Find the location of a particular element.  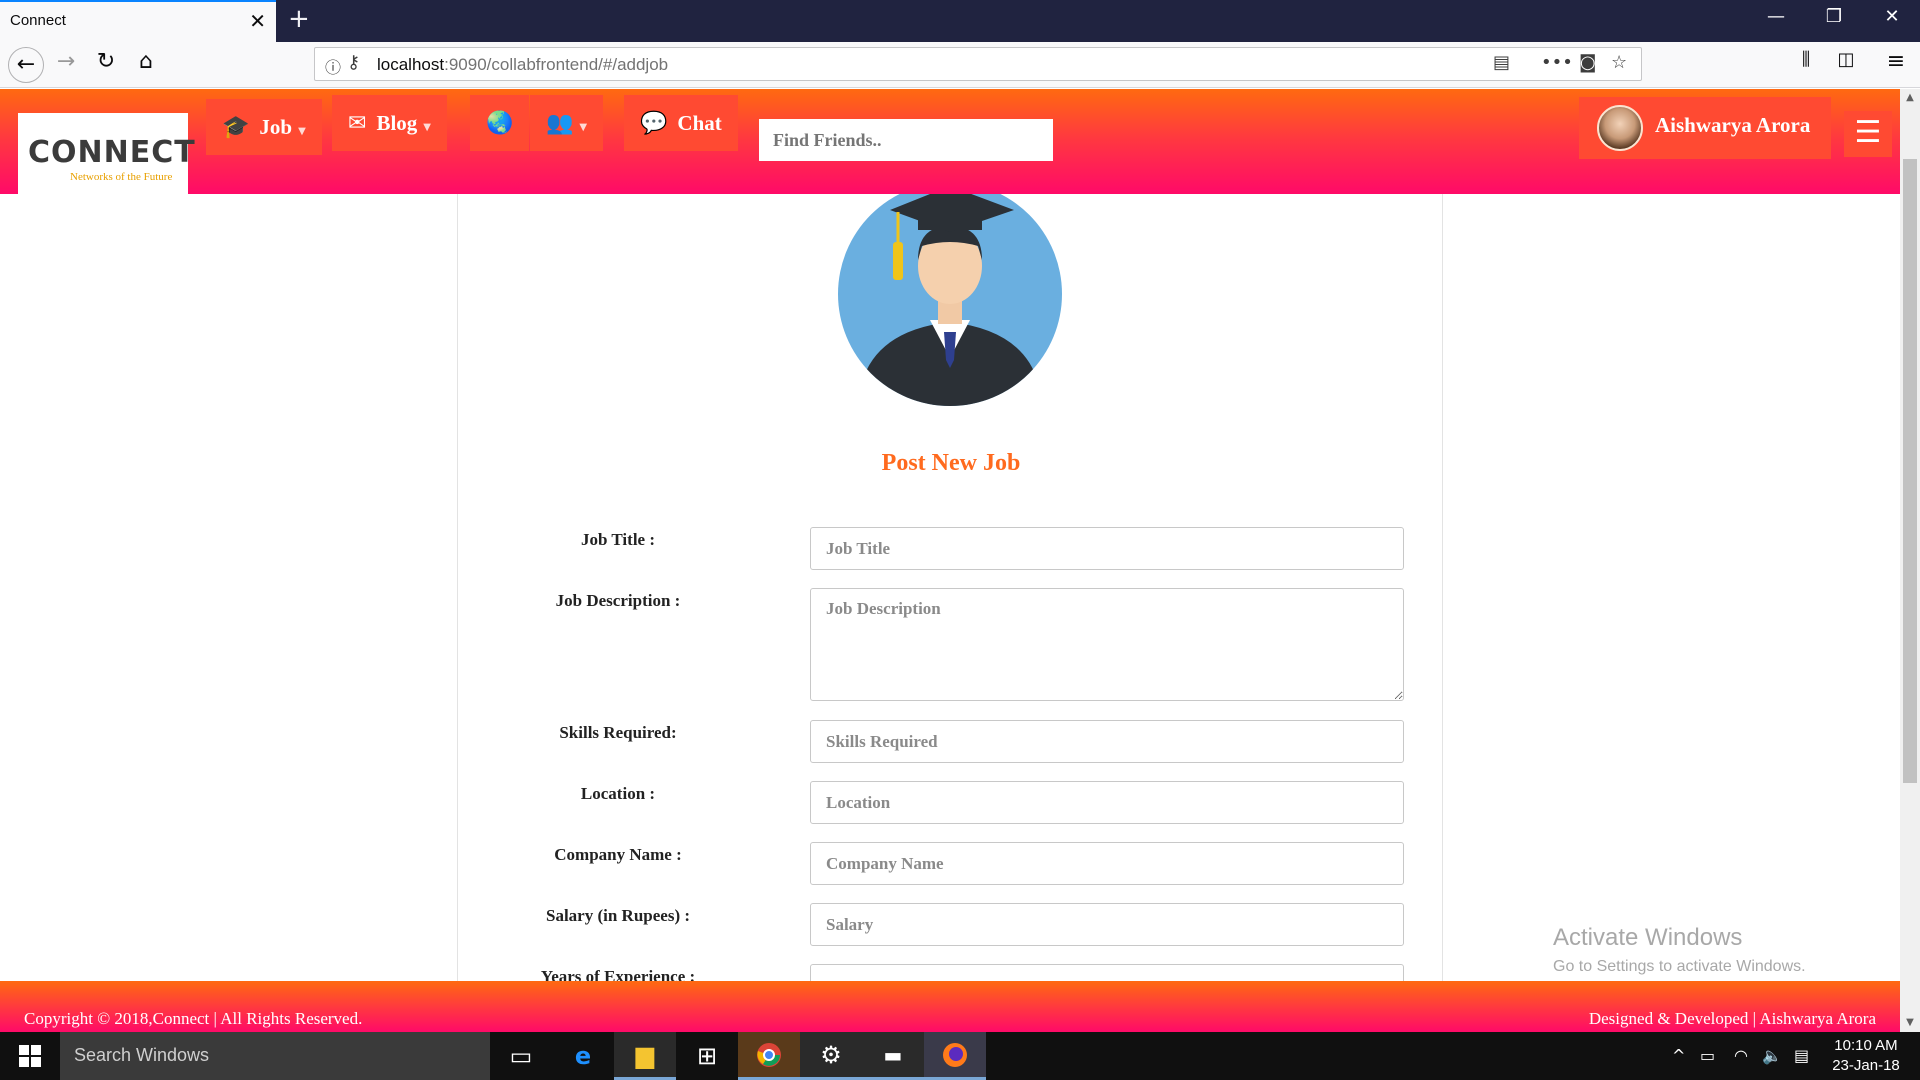

logo: CONNECT Networks of the Future is located at coordinates (106, 154).